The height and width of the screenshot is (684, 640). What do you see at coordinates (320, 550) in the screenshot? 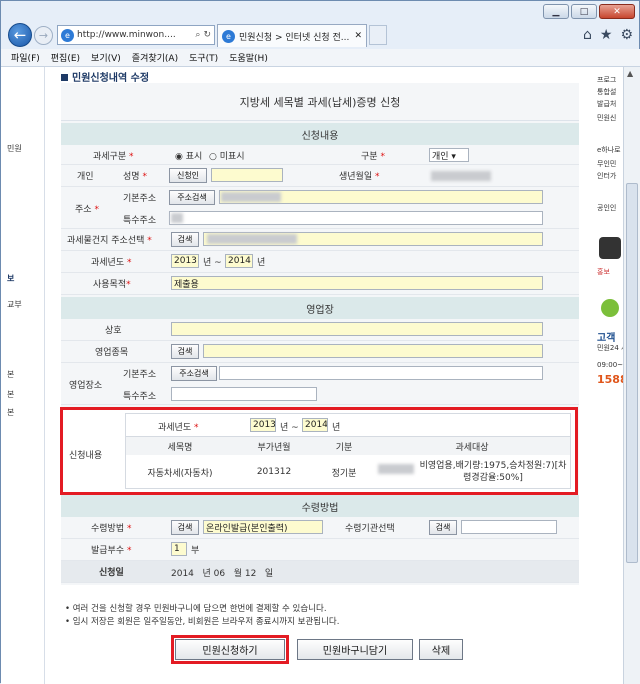
I see `copies-row: 발급부수 * 1 부` at bounding box center [320, 550].